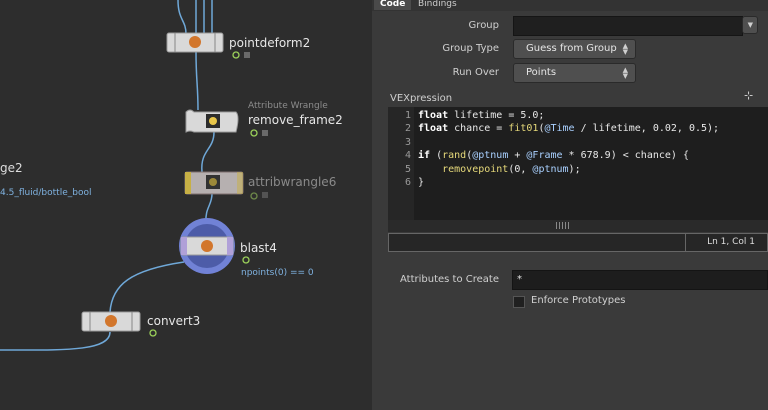 The width and height of the screenshot is (768, 410). What do you see at coordinates (277, 273) in the screenshot?
I see `node-info-blast4: npoints(0) == 0` at bounding box center [277, 273].